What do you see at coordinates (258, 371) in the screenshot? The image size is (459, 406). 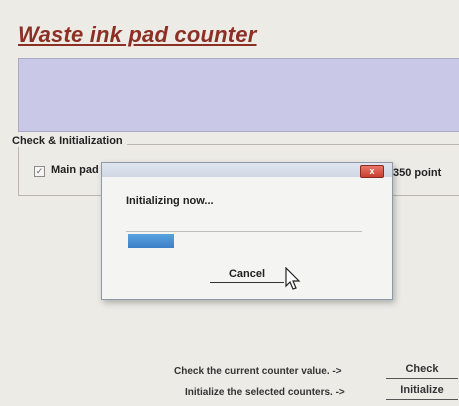 I see `check-row-label: Check the current counter value. ->` at bounding box center [258, 371].